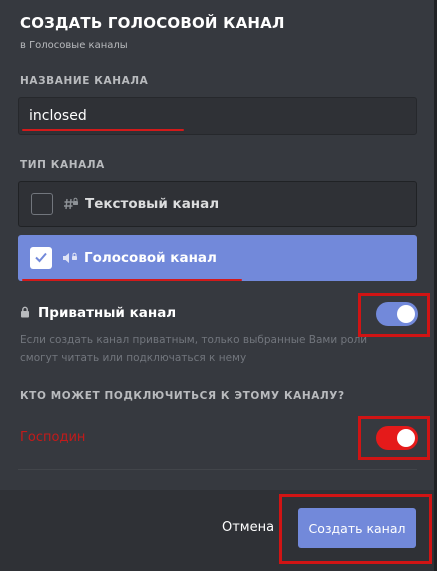  Describe the element at coordinates (53, 437) in the screenshot. I see `role-label-guest: Господин` at that location.